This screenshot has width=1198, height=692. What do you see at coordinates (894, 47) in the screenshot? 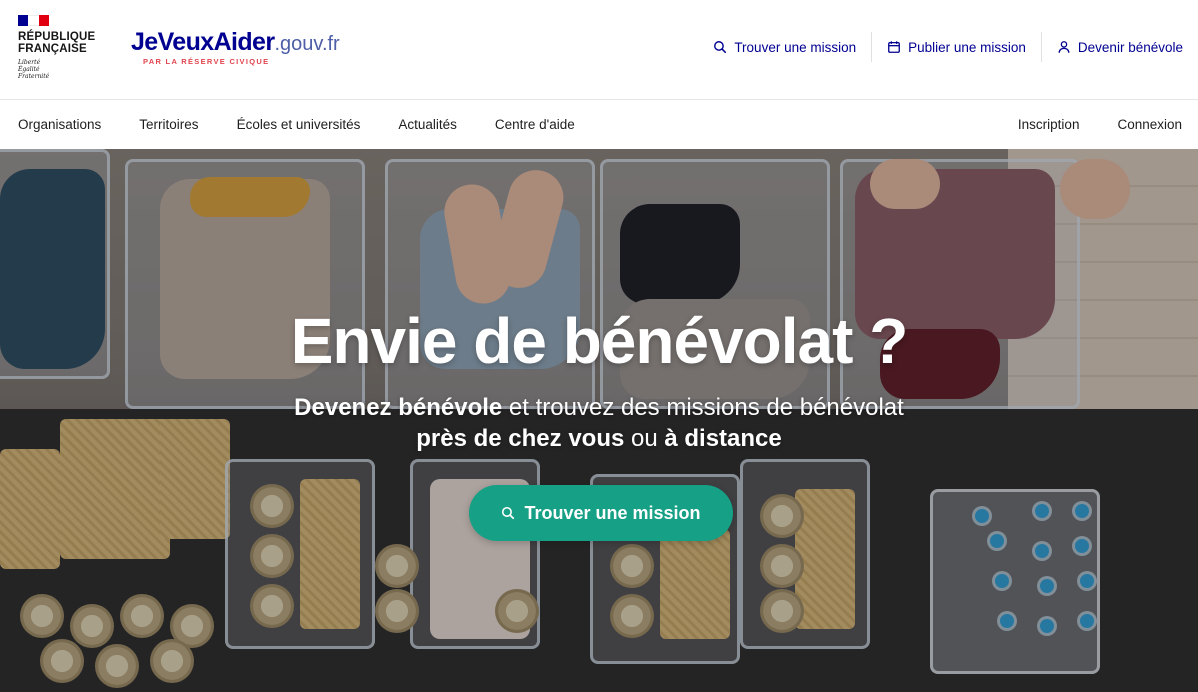
I see `calendar-icon` at bounding box center [894, 47].